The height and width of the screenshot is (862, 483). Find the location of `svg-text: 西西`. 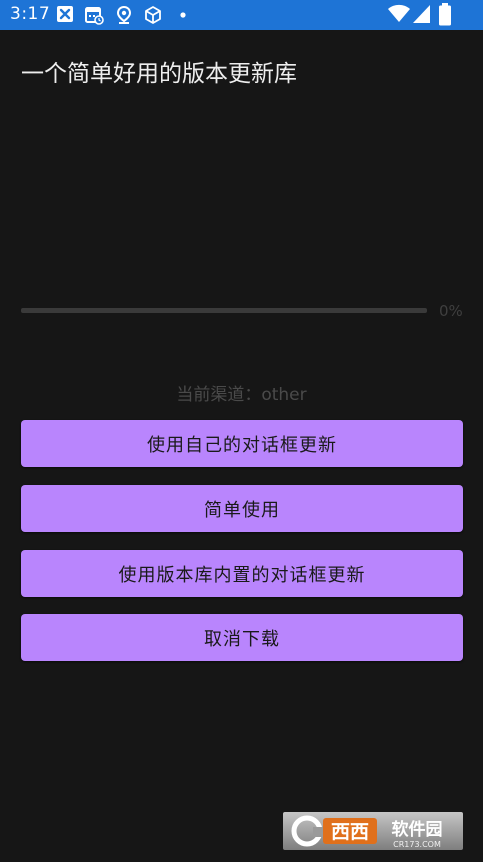

svg-text: 西西 is located at coordinates (350, 832).